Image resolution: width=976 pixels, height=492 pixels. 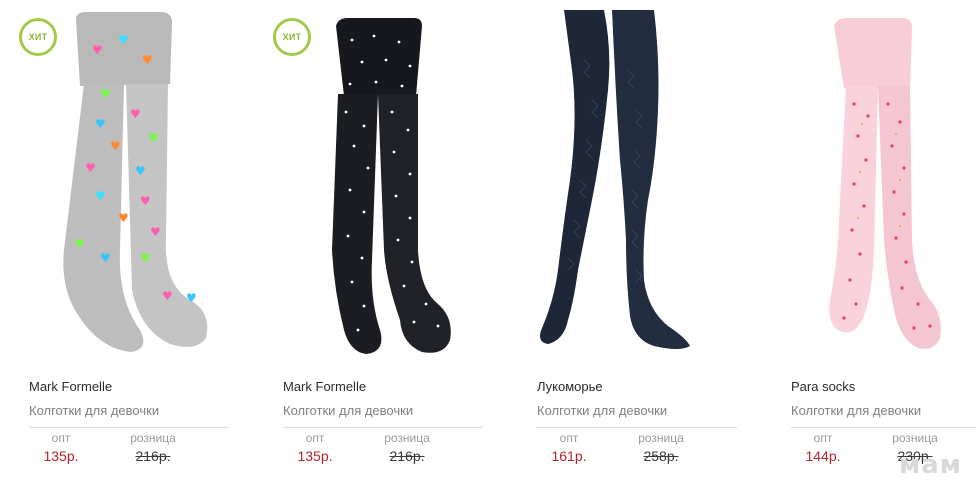 What do you see at coordinates (570, 386) in the screenshot?
I see `product-brand: Лукоморье` at bounding box center [570, 386].